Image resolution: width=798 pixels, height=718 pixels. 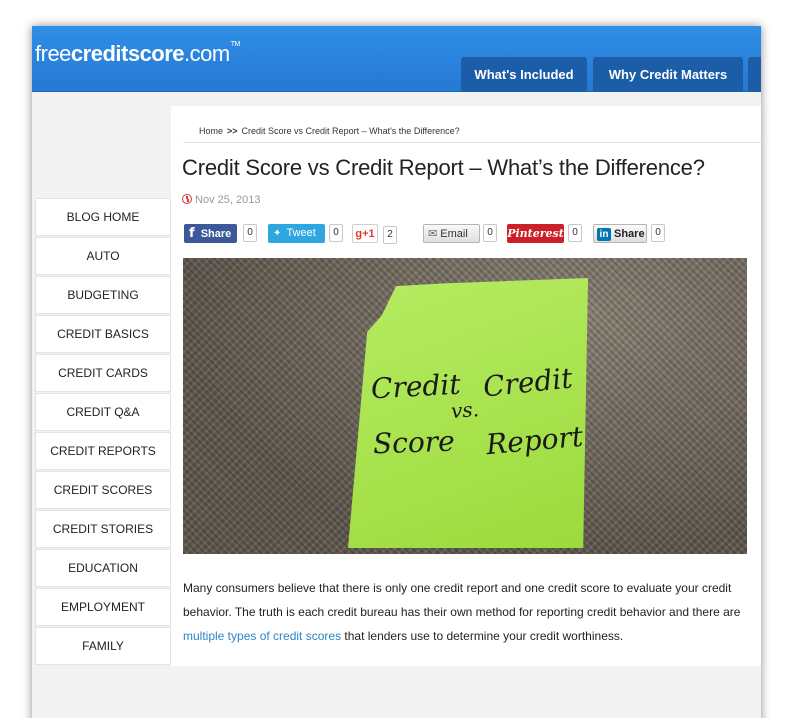 I want to click on twitter-bird-icon: ✦, so click(x=277, y=233).